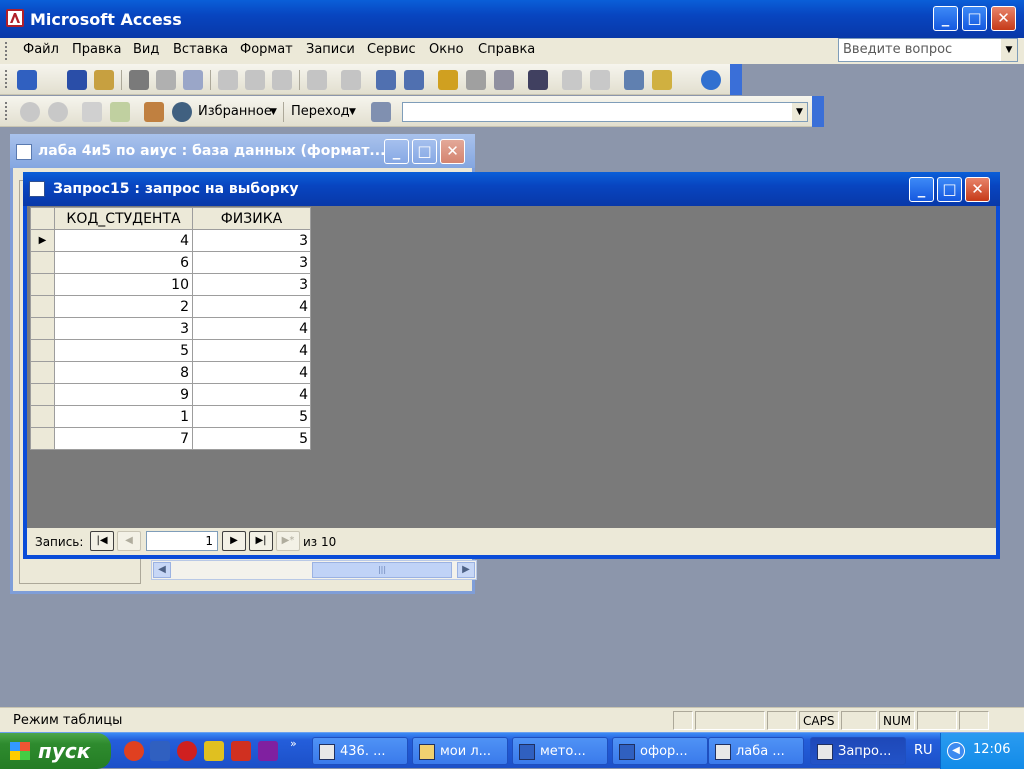  Describe the element at coordinates (41, 49) in the screenshot. I see `menu-file: Файл` at that location.